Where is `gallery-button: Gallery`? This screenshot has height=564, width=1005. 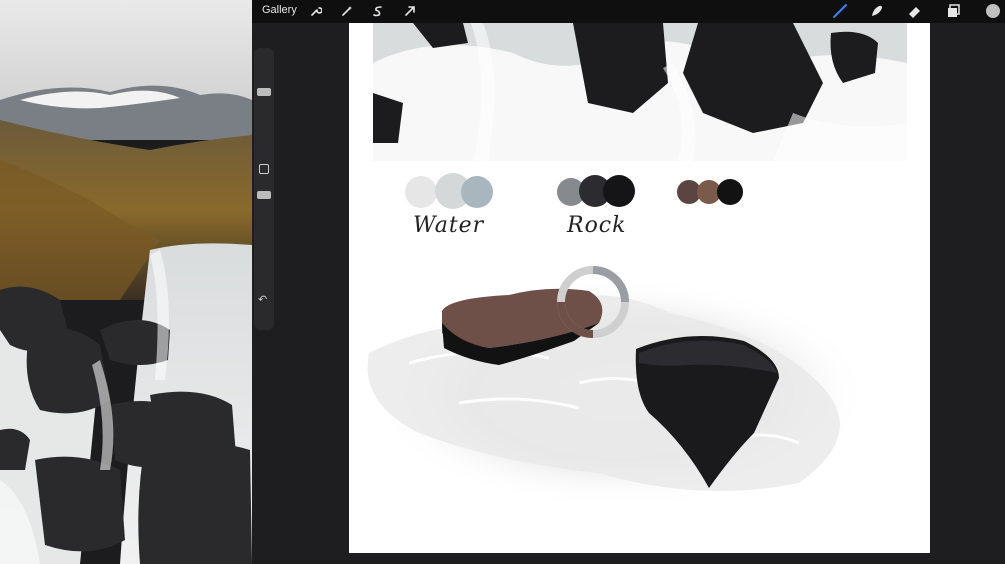
gallery-button: Gallery is located at coordinates (279, 10).